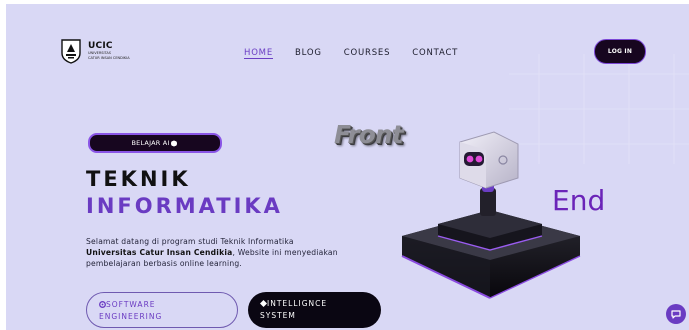  I want to click on login-button: LOG IN, so click(620, 51).